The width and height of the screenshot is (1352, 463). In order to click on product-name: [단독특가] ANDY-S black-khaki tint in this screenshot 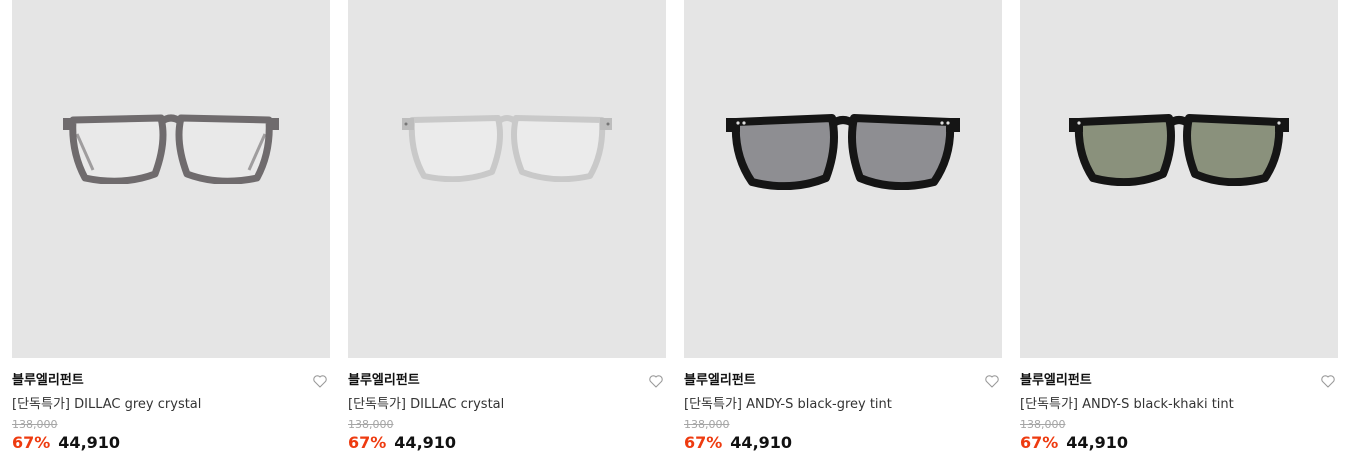, I will do `click(1179, 405)`.